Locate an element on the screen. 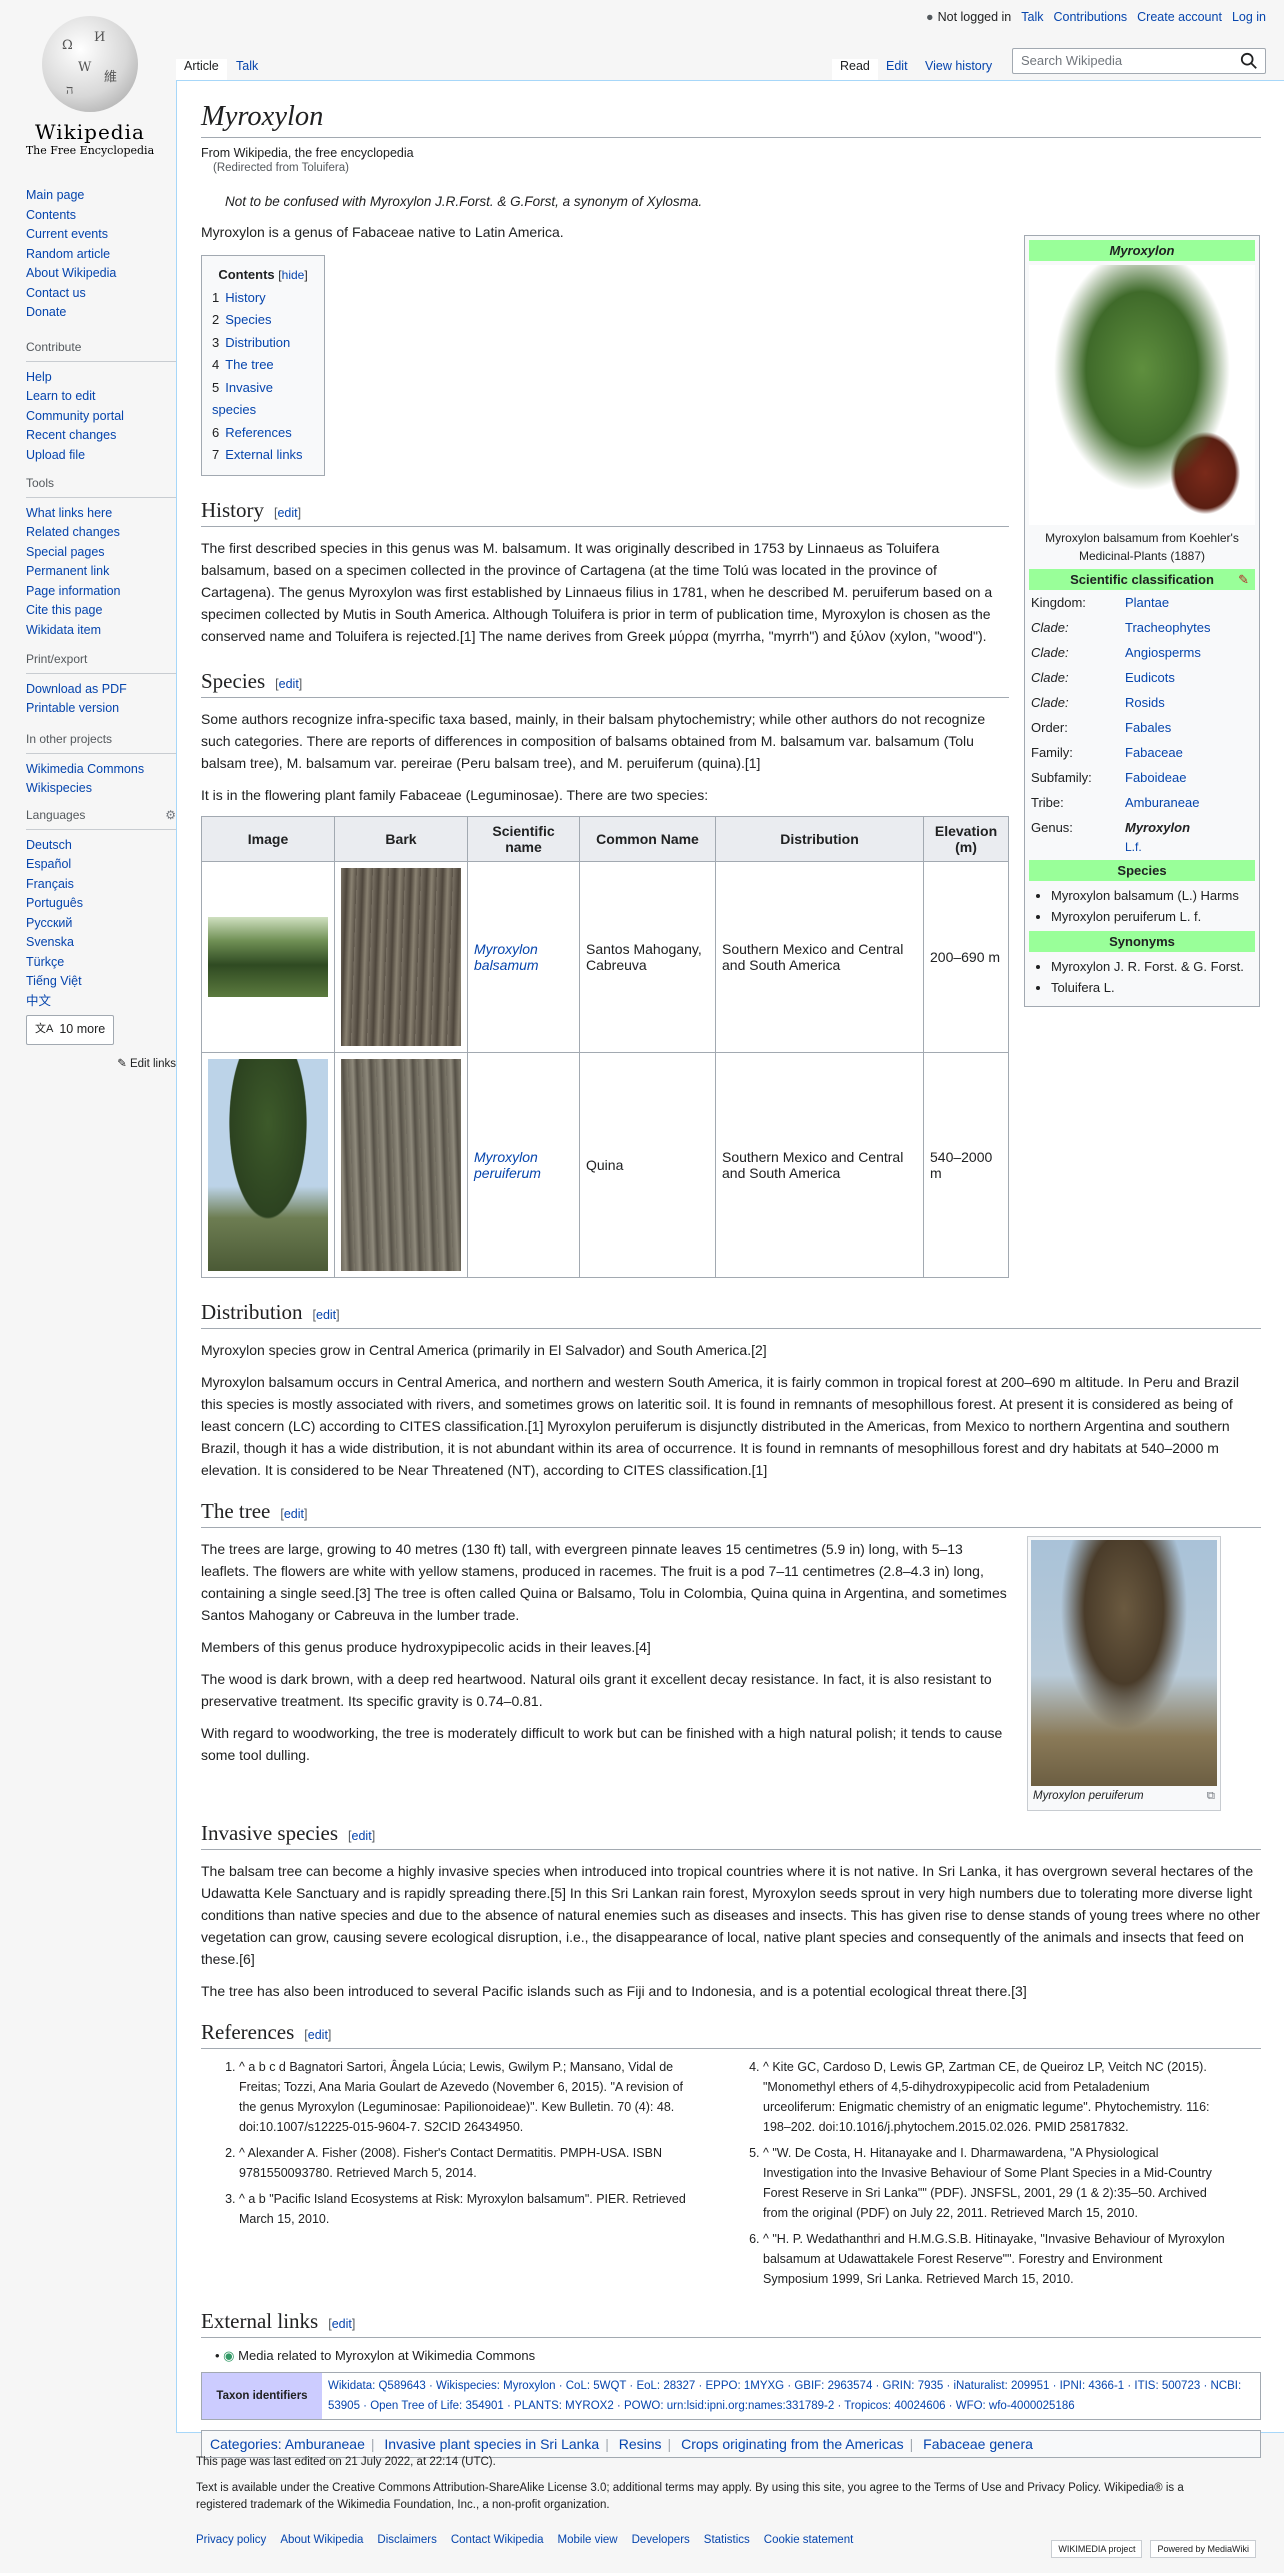 Image resolution: width=1284 pixels, height=2573 pixels. sidebar-item-wikidata: Wikidata item is located at coordinates (101, 631).